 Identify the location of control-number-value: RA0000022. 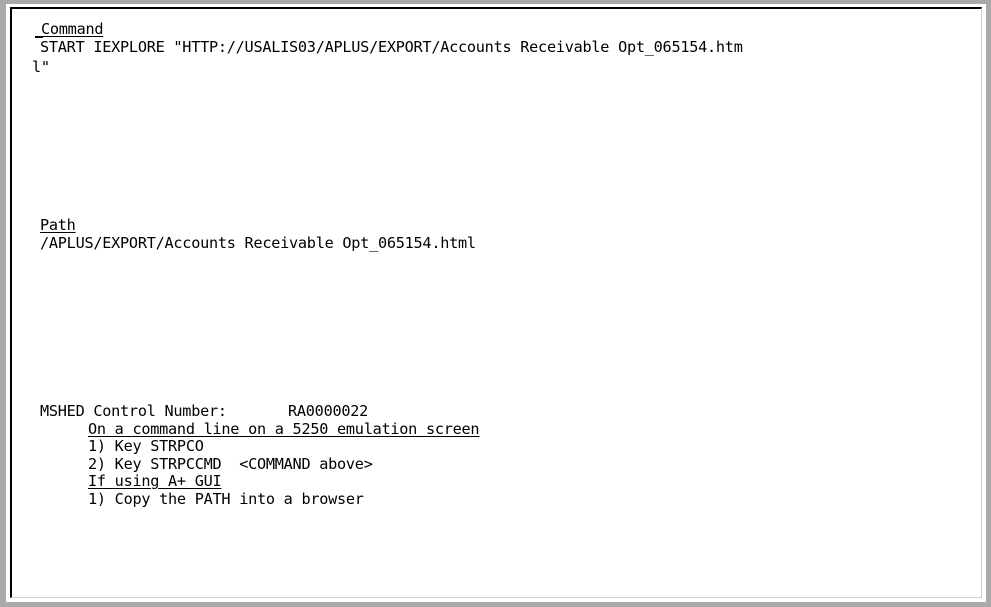
(328, 411).